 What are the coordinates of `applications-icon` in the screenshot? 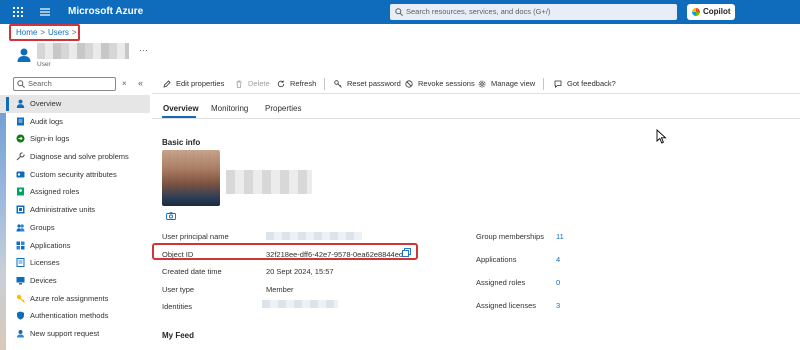 It's located at (20, 245).